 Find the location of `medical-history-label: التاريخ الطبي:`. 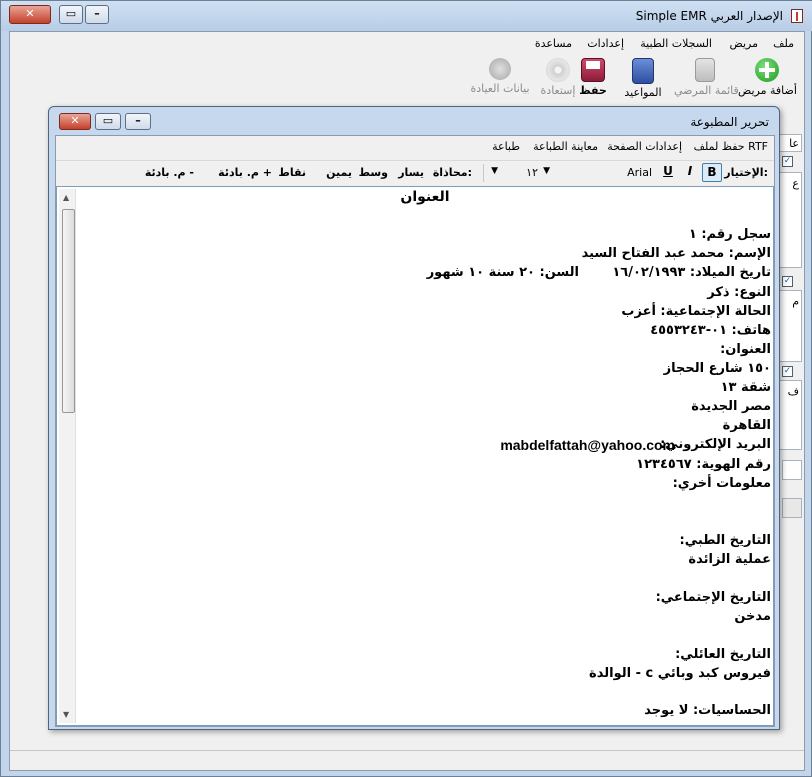

medical-history-label: التاريخ الطبي: is located at coordinates (725, 540).